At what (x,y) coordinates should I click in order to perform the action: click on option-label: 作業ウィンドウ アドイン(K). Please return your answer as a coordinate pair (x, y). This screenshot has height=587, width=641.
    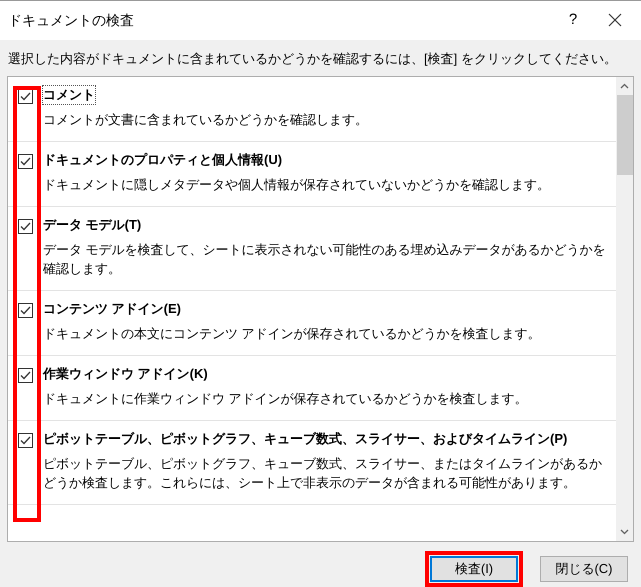
    Looking at the image, I should click on (125, 374).